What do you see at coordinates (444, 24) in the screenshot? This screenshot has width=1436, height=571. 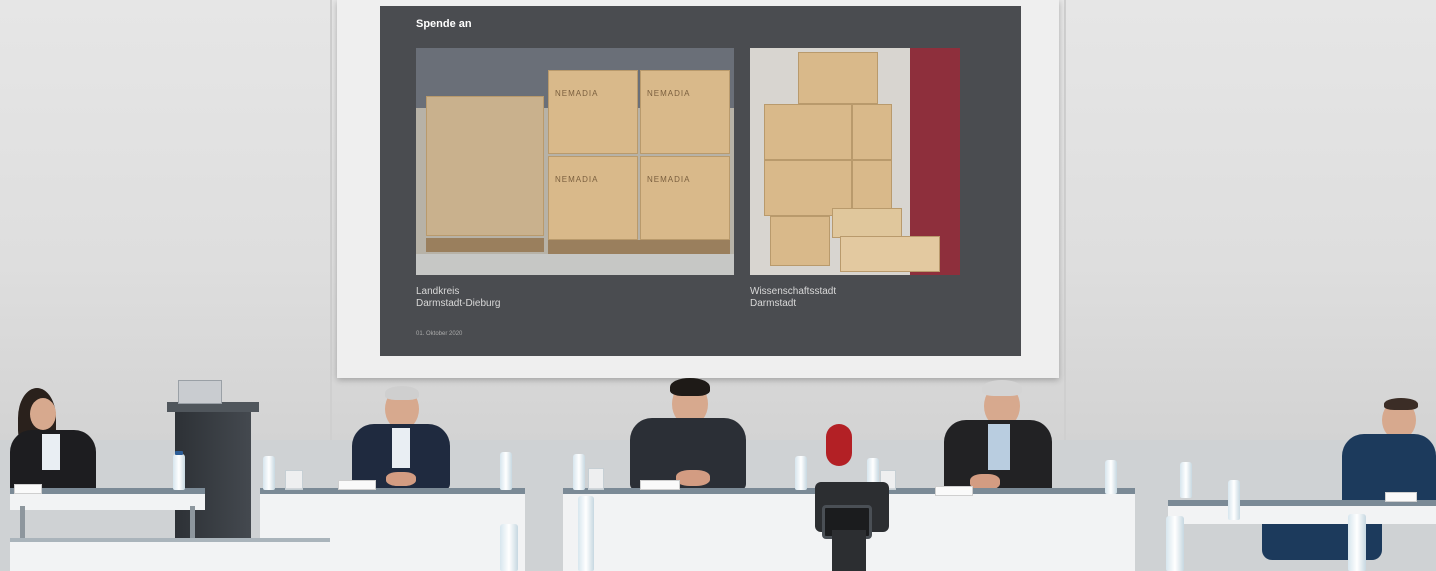 I see `slide-title: Spende an` at bounding box center [444, 24].